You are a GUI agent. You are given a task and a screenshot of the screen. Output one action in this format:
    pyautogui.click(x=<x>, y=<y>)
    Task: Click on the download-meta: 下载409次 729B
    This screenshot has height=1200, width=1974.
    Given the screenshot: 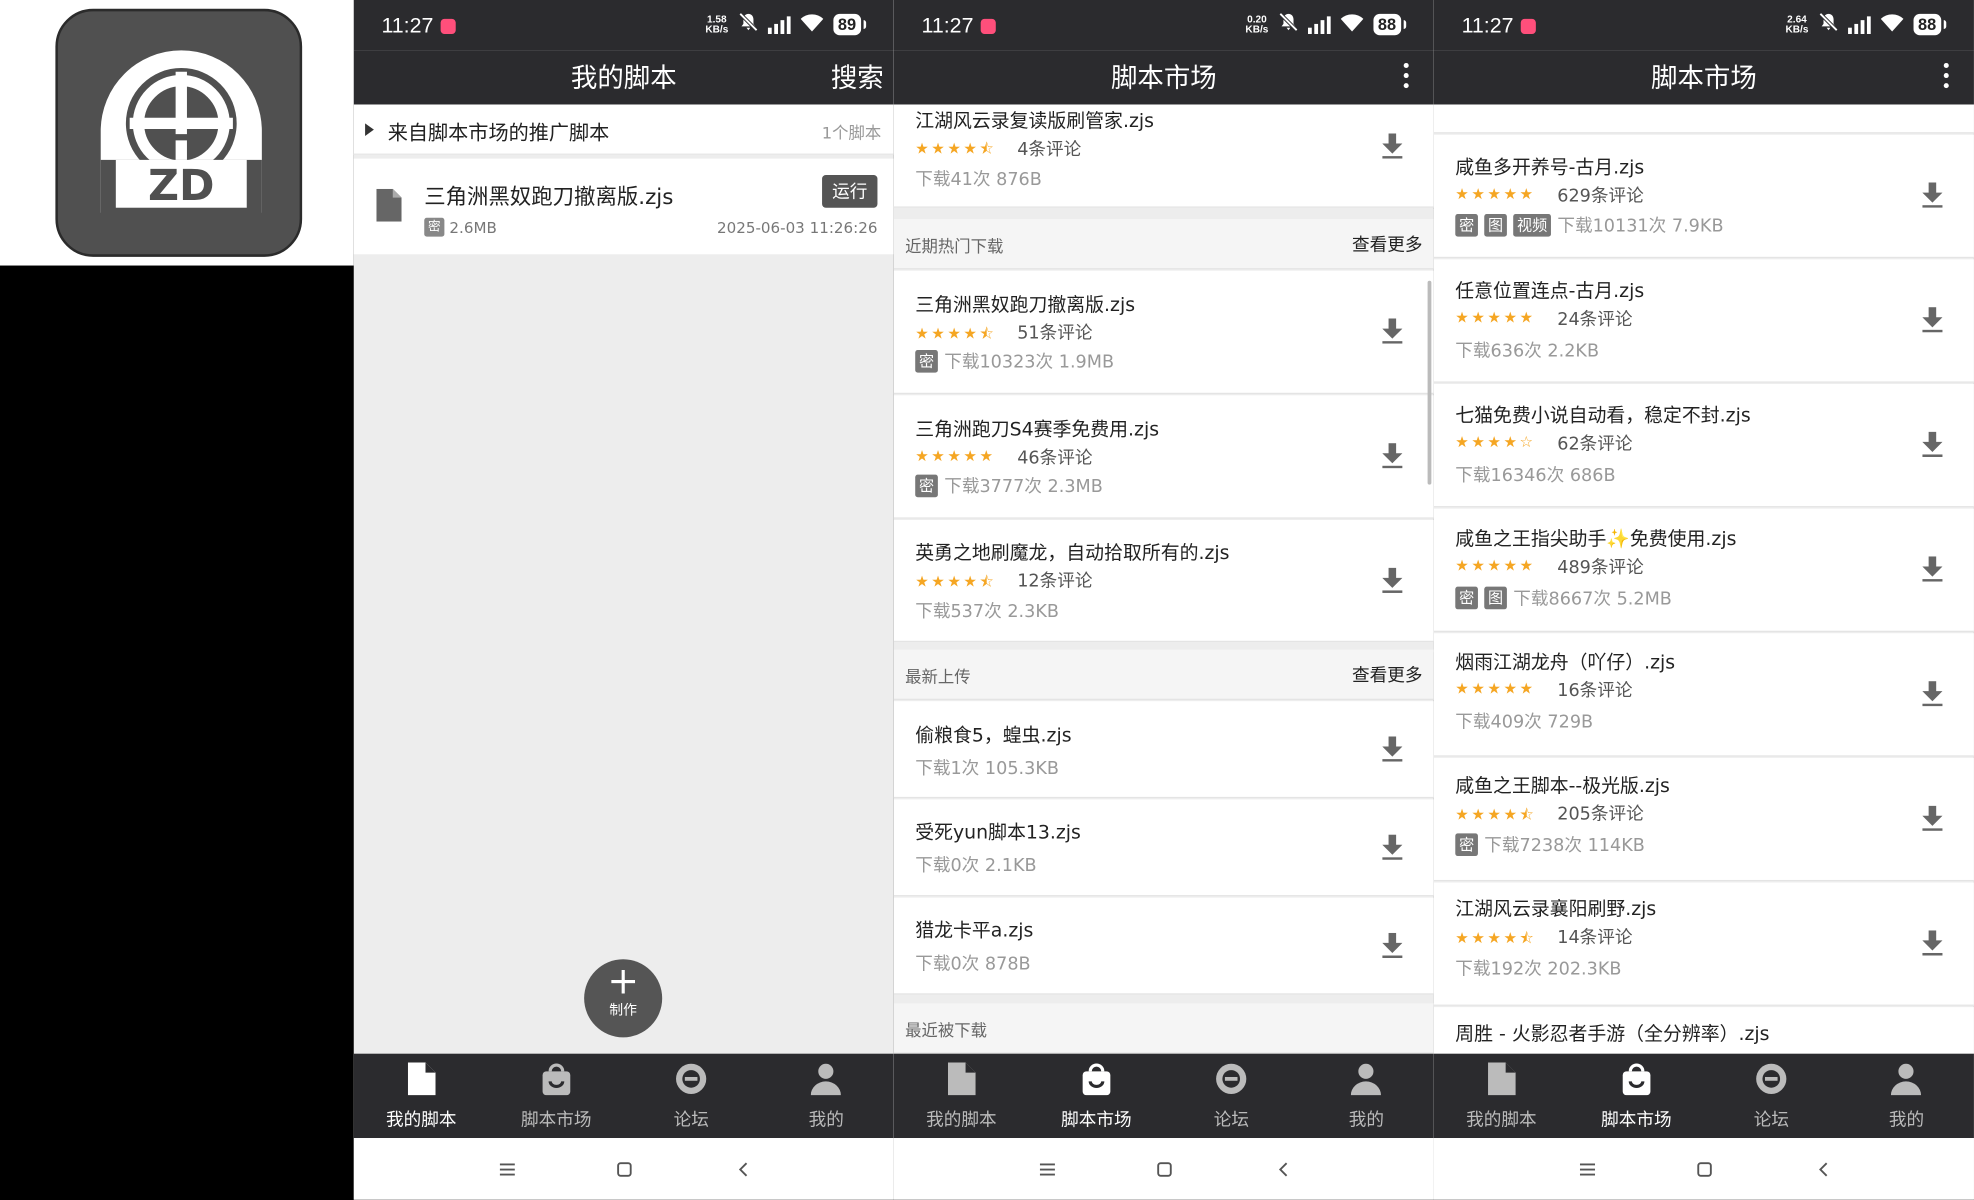 What is the action you would take?
    pyautogui.click(x=1524, y=722)
    